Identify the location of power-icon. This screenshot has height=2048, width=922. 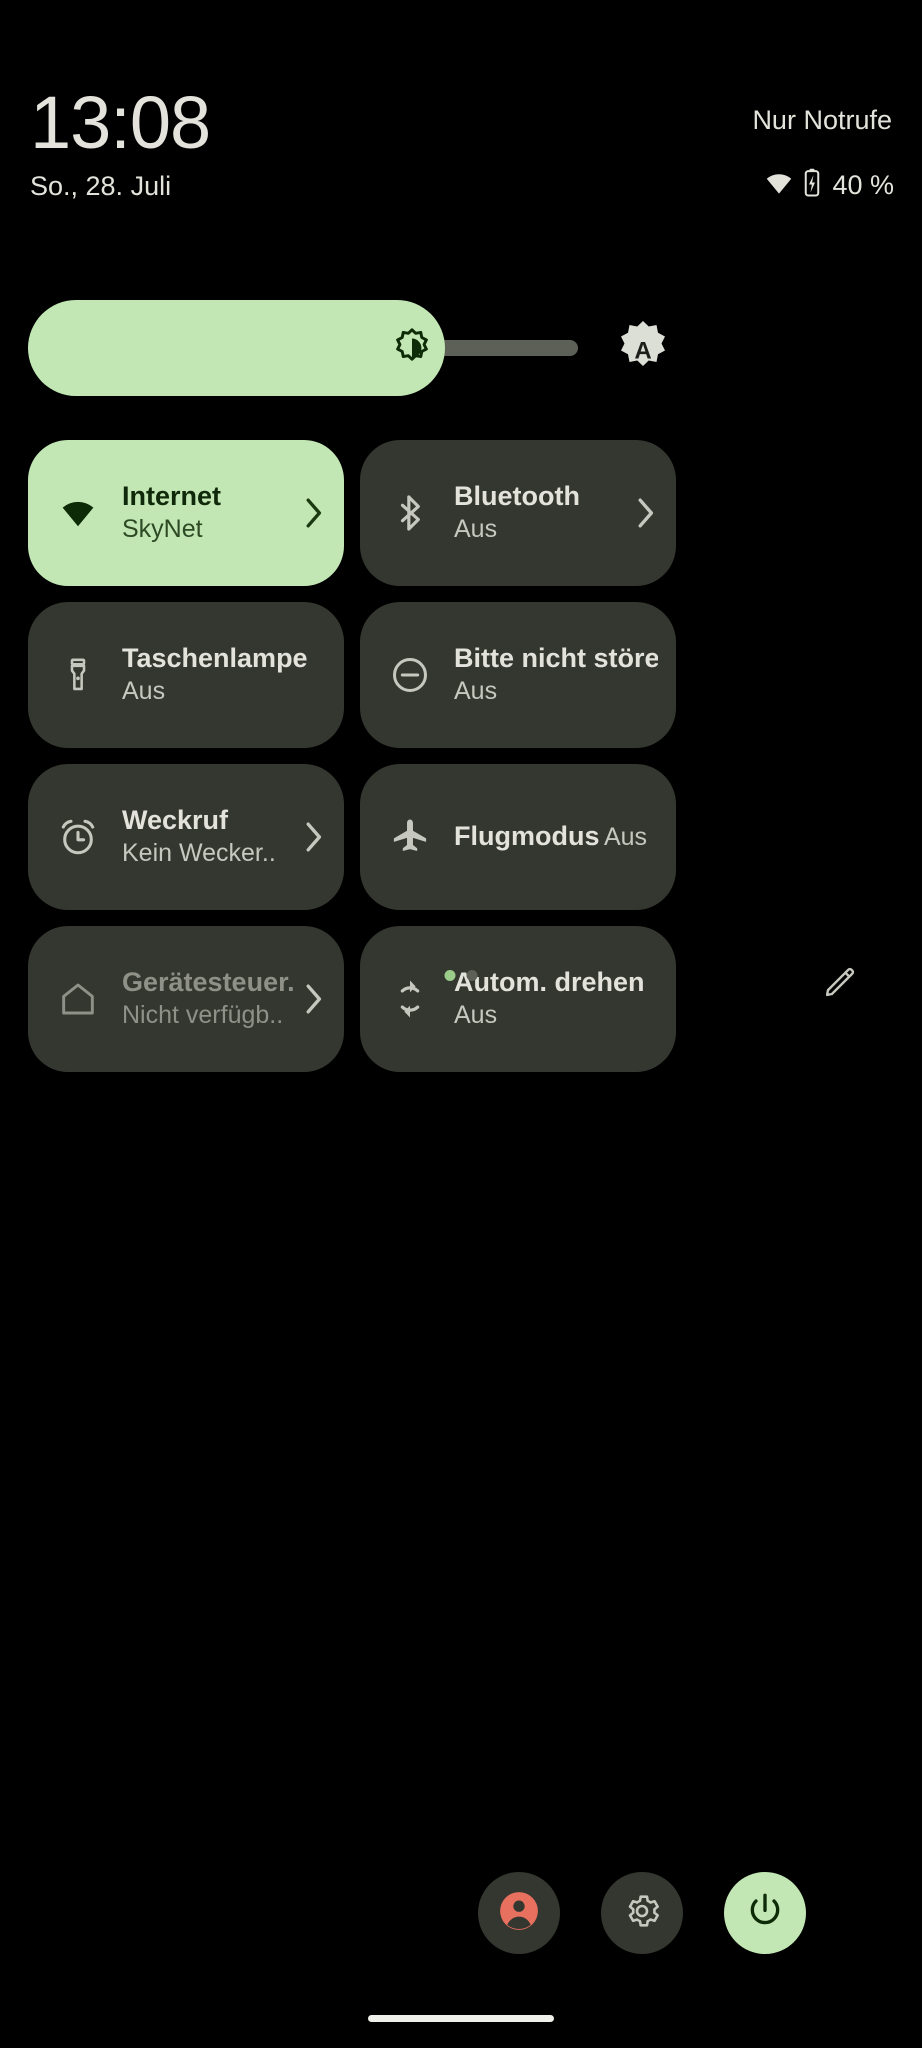
(765, 1913).